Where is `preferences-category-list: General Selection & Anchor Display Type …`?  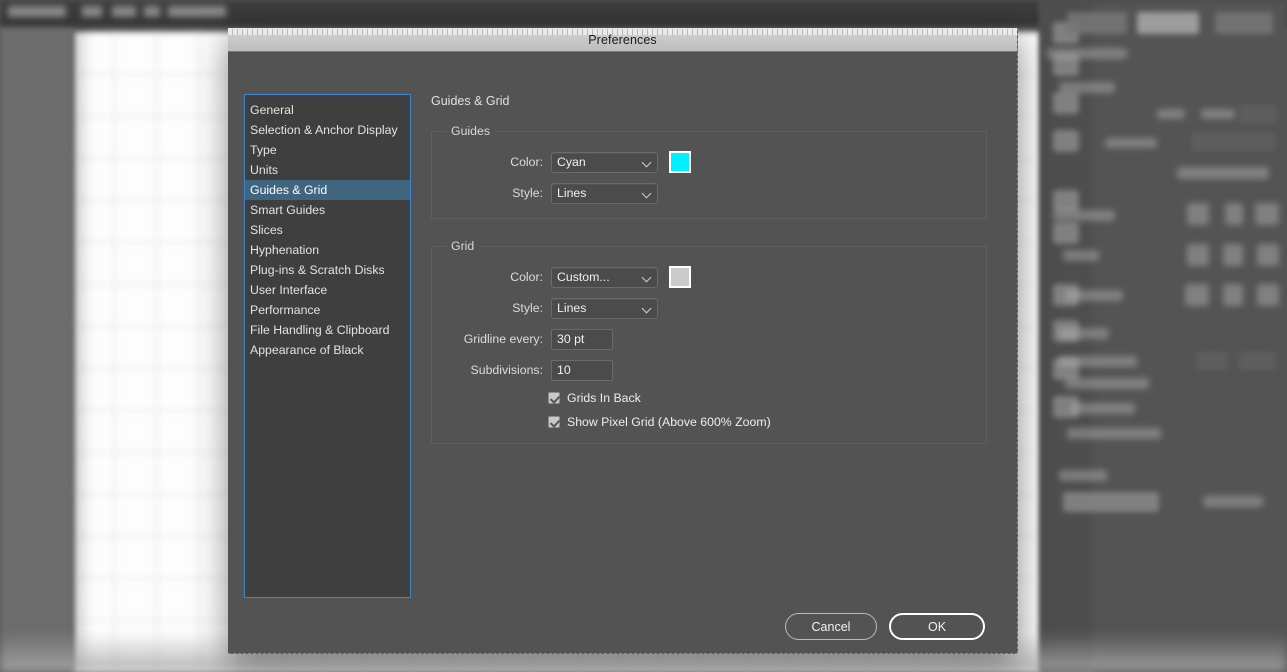 preferences-category-list: General Selection & Anchor Display Type … is located at coordinates (327, 346).